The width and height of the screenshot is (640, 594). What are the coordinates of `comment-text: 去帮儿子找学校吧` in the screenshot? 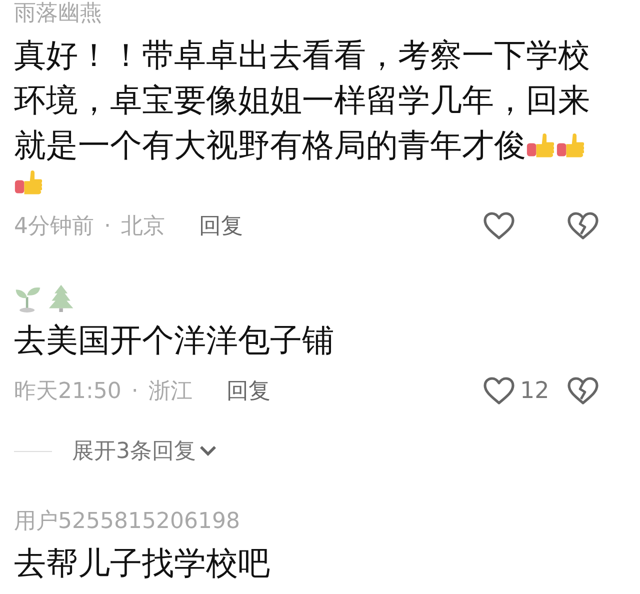 It's located at (142, 563).